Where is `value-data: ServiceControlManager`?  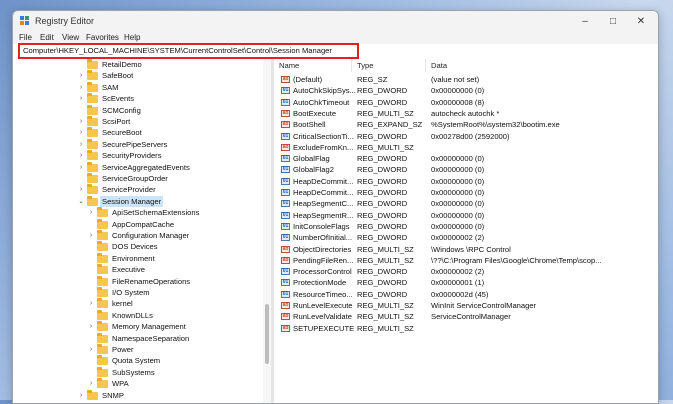 value-data: ServiceControlManager is located at coordinates (471, 317).